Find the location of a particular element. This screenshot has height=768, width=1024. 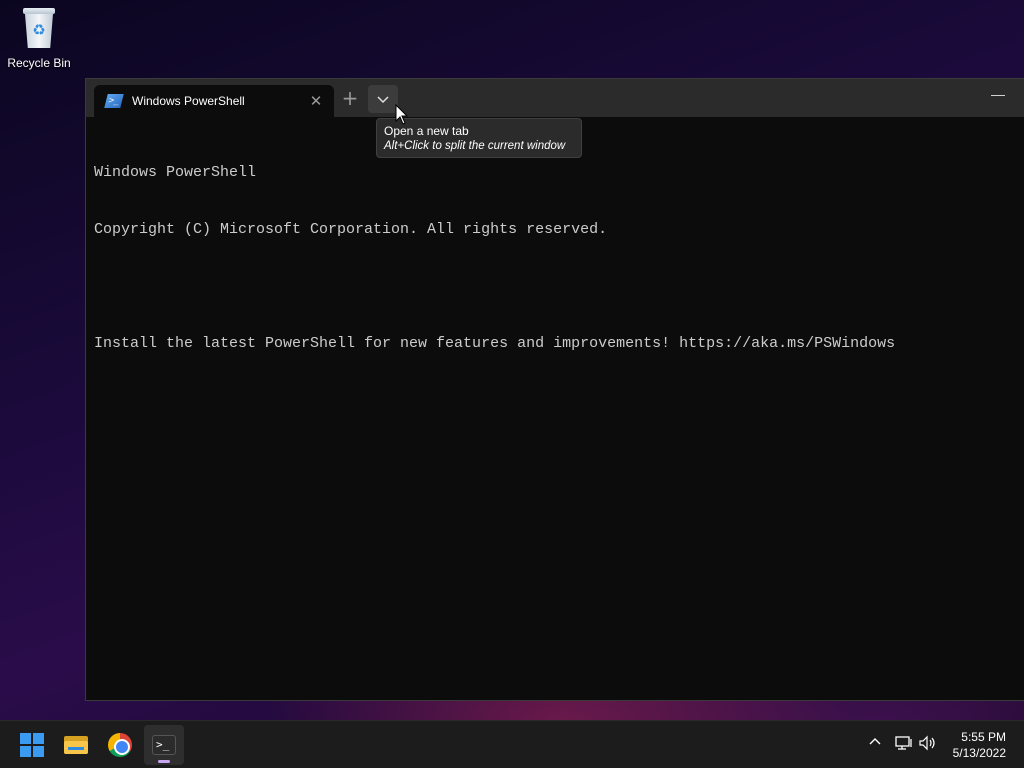

console-line: Windows PowerShell is located at coordinates (175, 172).